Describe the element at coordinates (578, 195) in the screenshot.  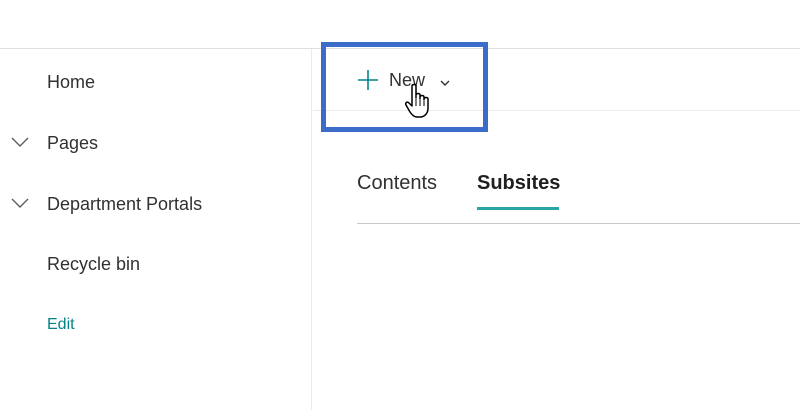
I see `content-tabs: Contents Subsites` at that location.